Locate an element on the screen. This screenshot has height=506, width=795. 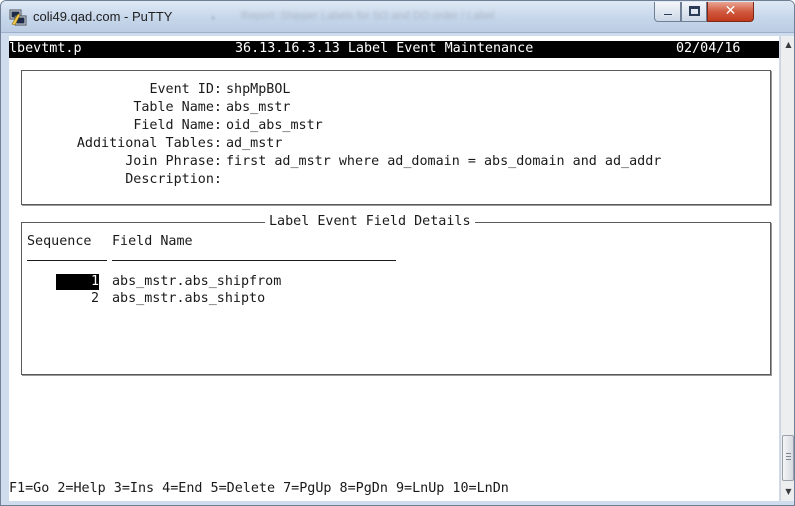
minimize-button is located at coordinates (667, 12).